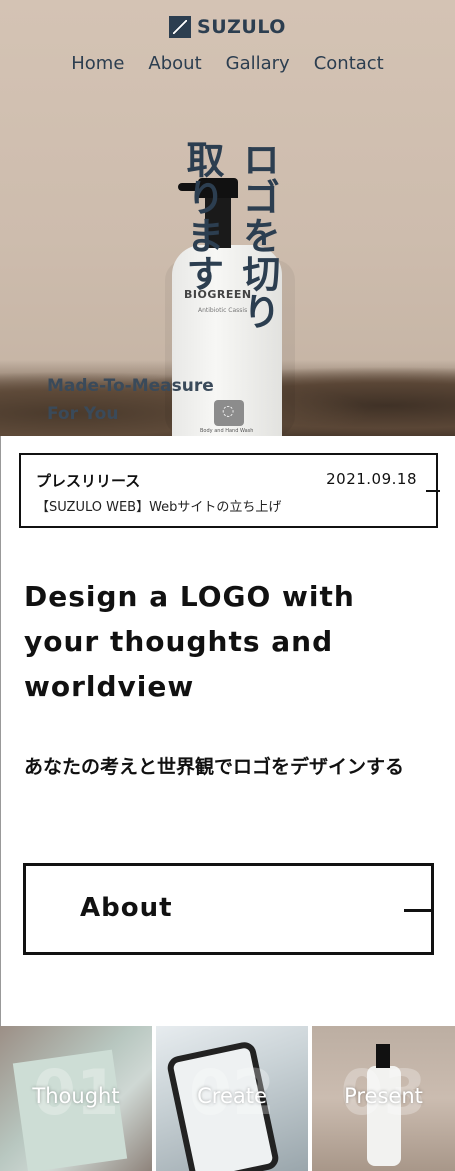  Describe the element at coordinates (230, 235) in the screenshot. I see `hero-tagline: ロゴを切り 取ります` at that location.